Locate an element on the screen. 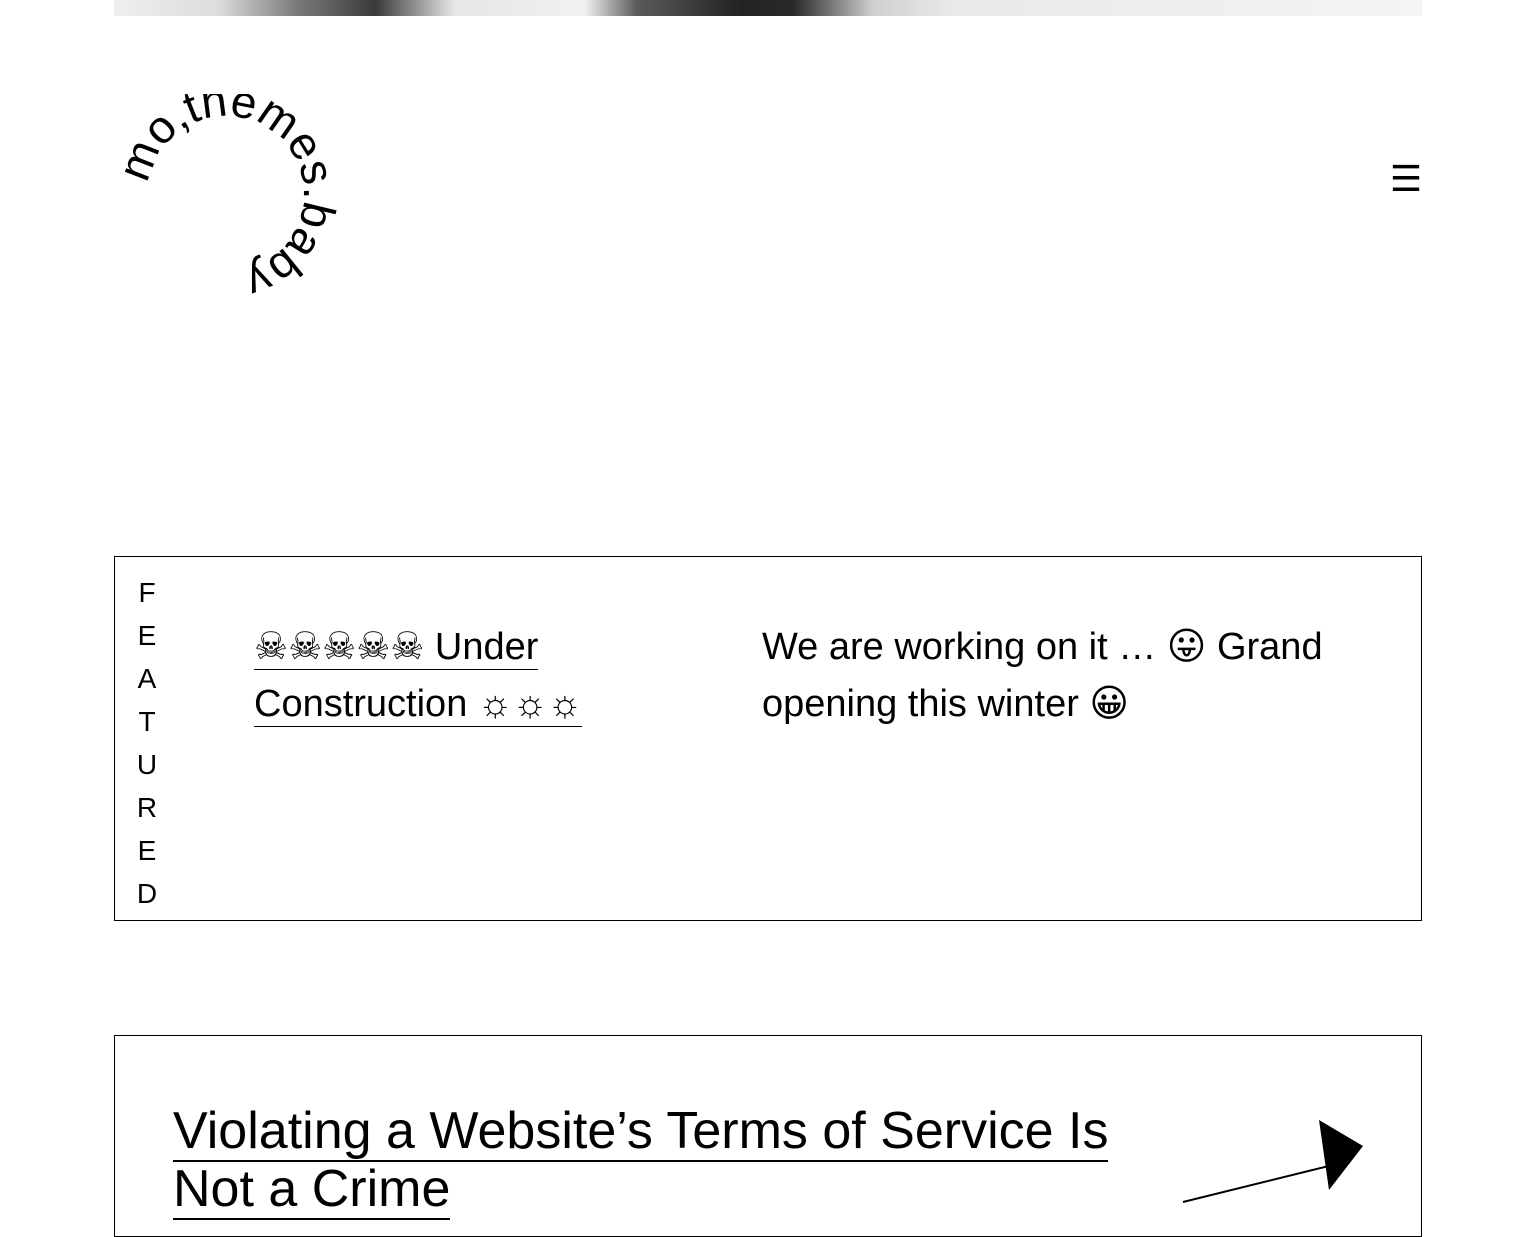 This screenshot has width=1536, height=1237. arrow-up-right-icon is located at coordinates (1274, 1161).